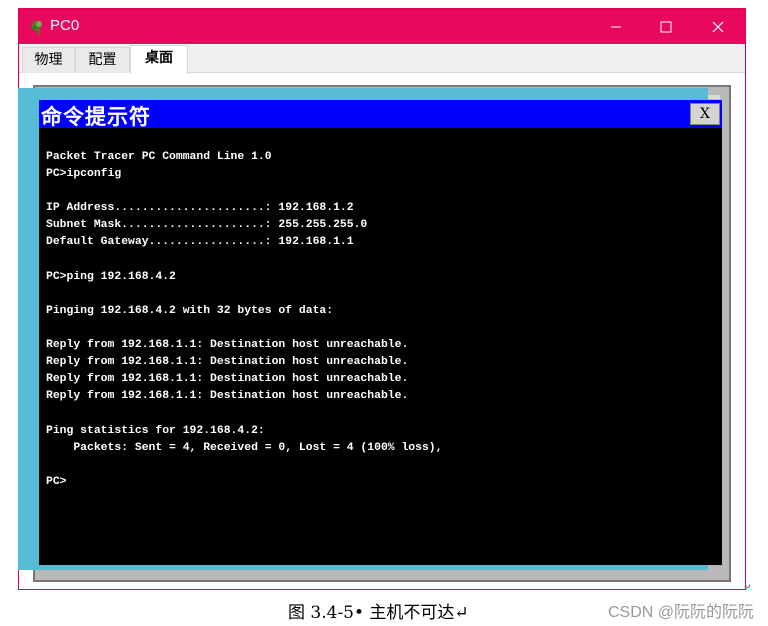  What do you see at coordinates (380, 114) in the screenshot?
I see `command-prompt-titlebar: 命令提示符 X` at bounding box center [380, 114].